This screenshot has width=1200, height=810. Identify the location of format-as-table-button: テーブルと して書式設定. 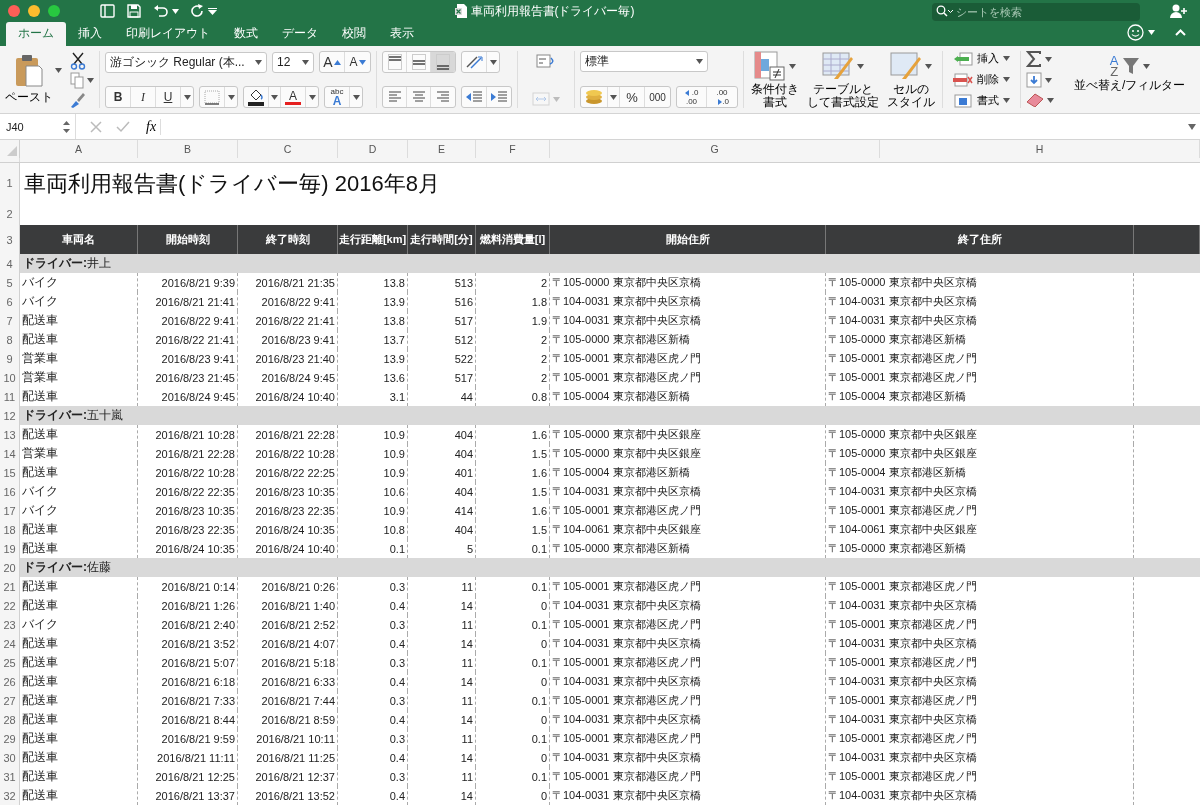
(843, 80).